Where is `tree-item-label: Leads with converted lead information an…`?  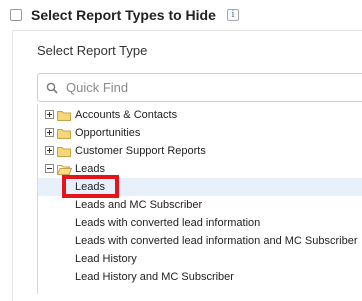 tree-item-label: Leads with converted lead information an… is located at coordinates (216, 241).